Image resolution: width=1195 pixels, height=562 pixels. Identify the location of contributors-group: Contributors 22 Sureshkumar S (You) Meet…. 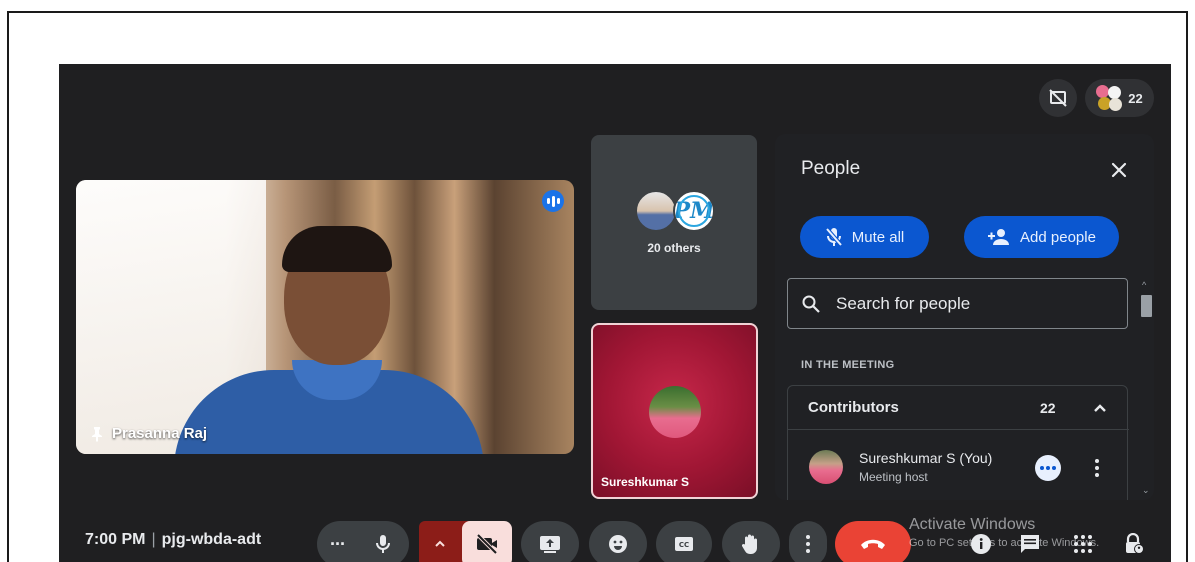
(958, 442).